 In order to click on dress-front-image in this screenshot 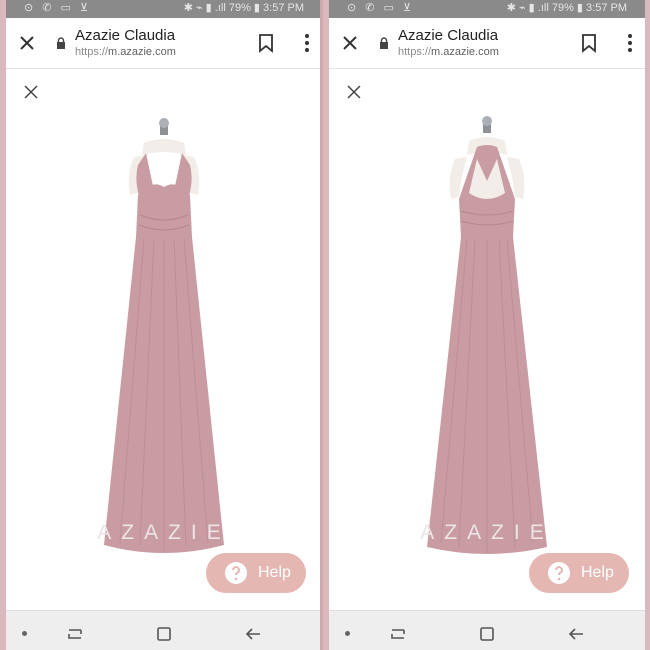, I will do `click(164, 335)`.